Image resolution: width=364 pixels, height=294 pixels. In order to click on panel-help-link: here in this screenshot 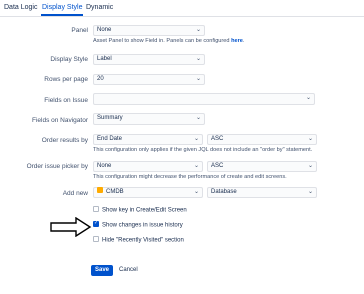, I will do `click(237, 41)`.